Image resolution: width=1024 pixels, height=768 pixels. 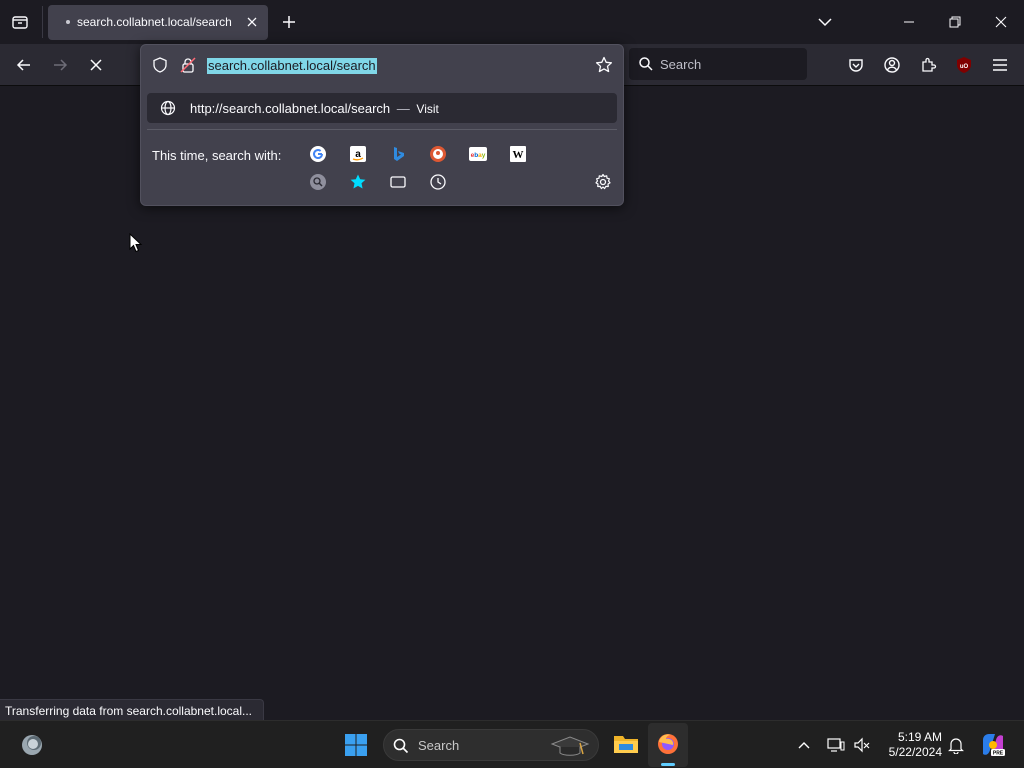 What do you see at coordinates (438, 154) in the screenshot?
I see `duckduckgo-engine-icon` at bounding box center [438, 154].